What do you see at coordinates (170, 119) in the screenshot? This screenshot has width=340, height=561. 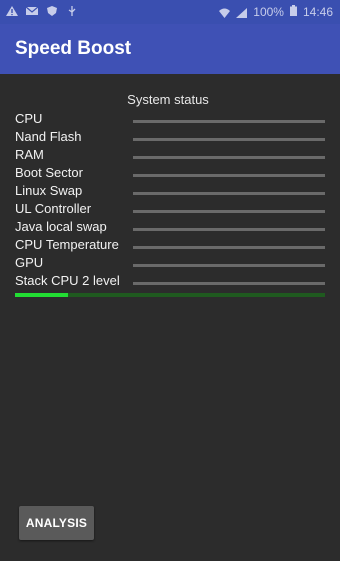 I see `status-row-cpu: CPU` at bounding box center [170, 119].